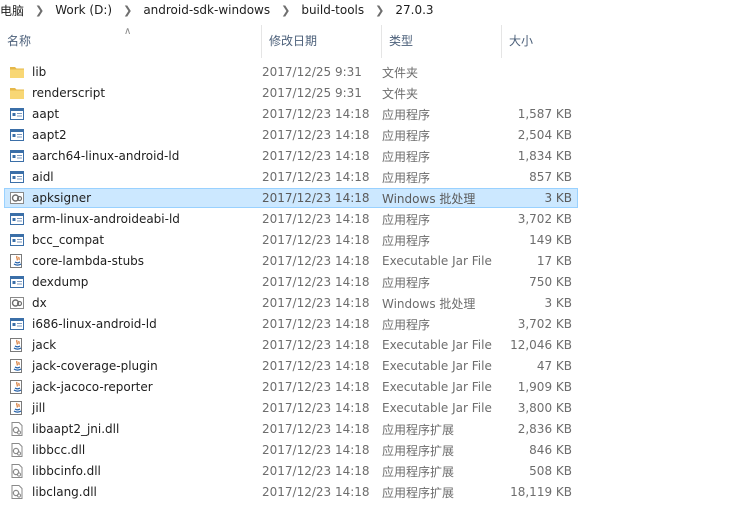  I want to click on column-header-size: 大小, so click(541, 41).